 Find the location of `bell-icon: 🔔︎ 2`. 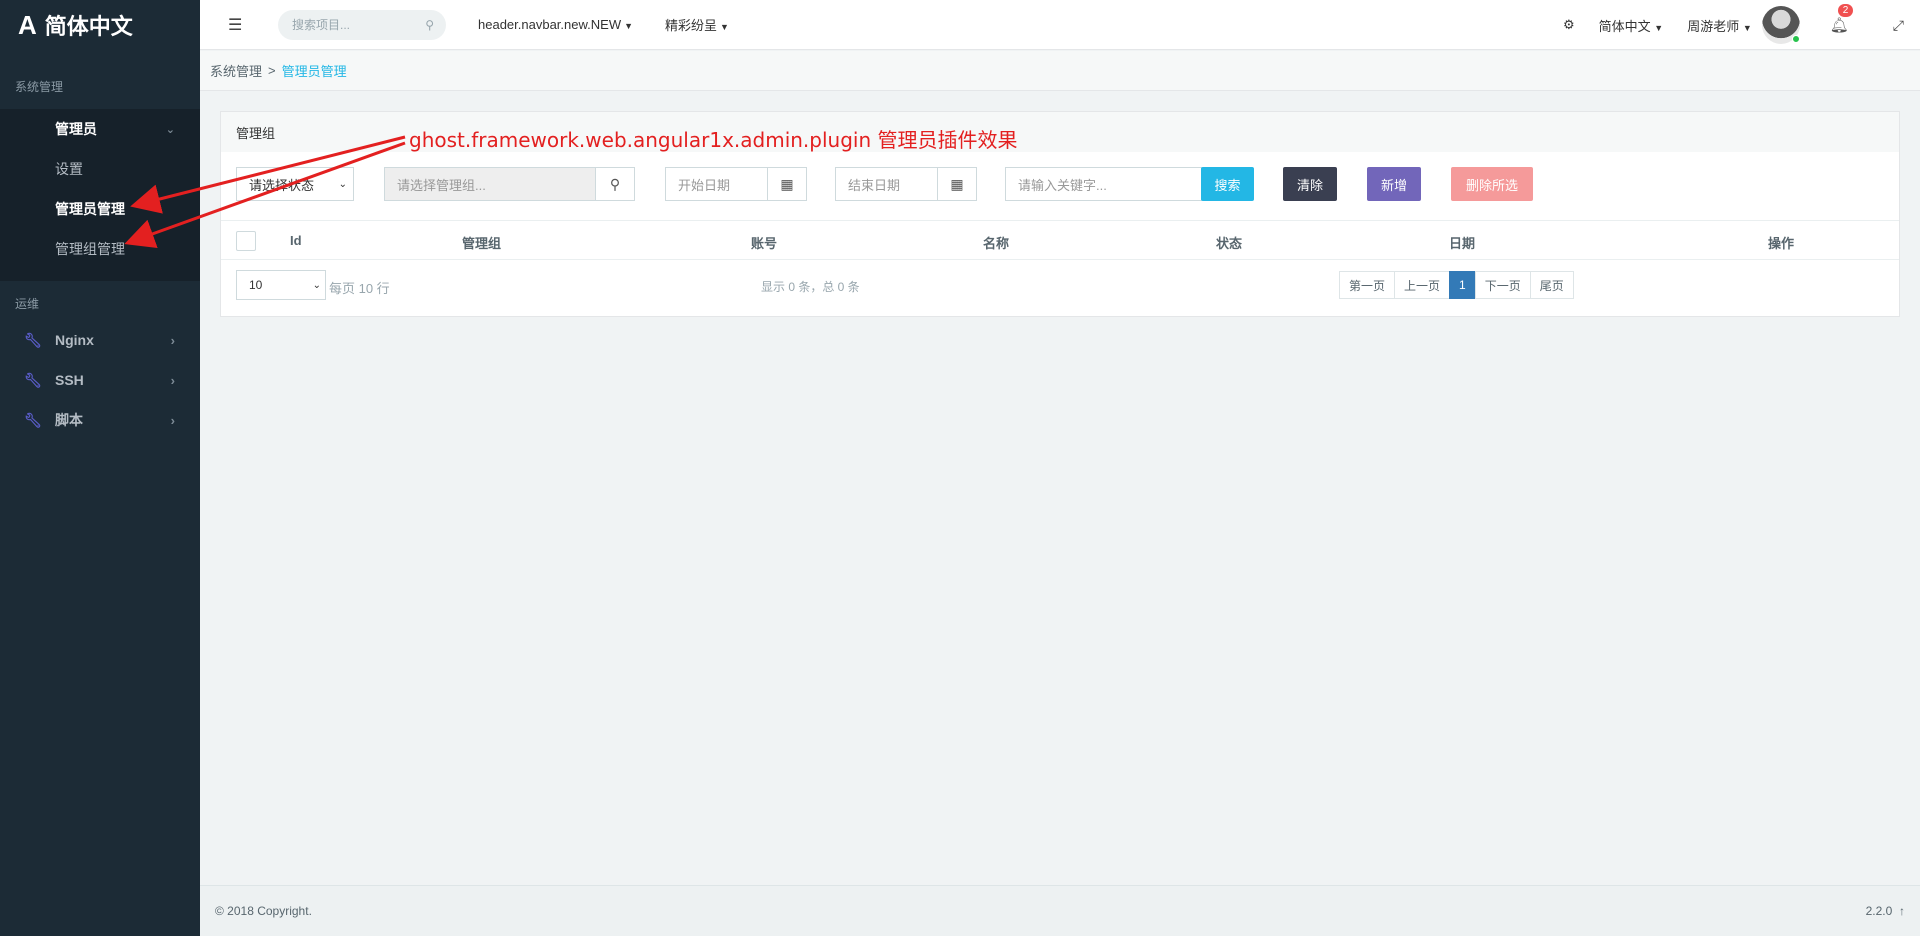

bell-icon: 🔔︎ 2 is located at coordinates (1842, 19).